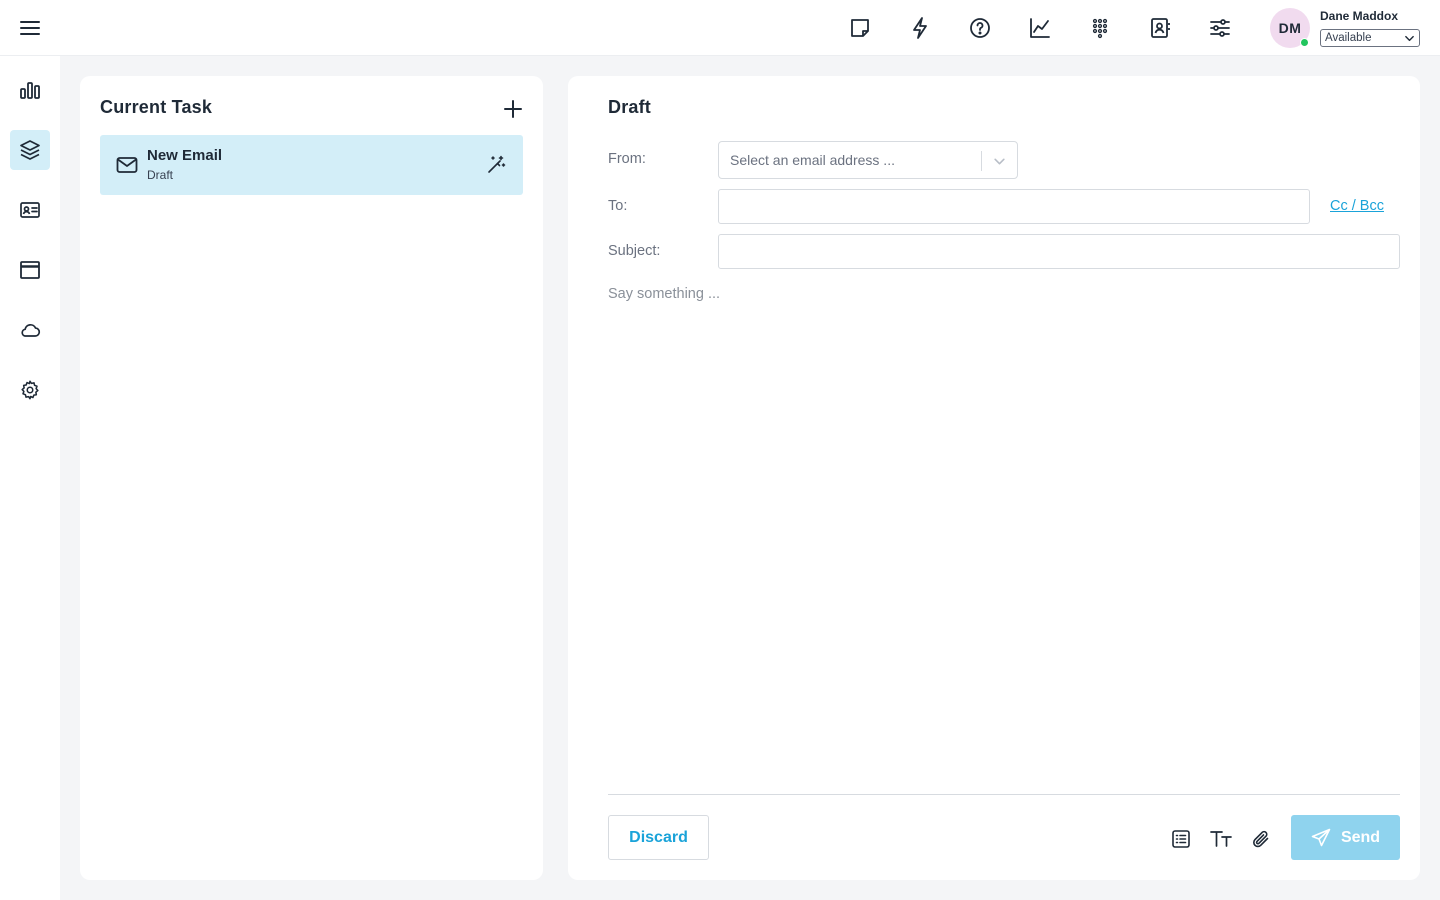  I want to click on nav-item-cloud, so click(30, 330).